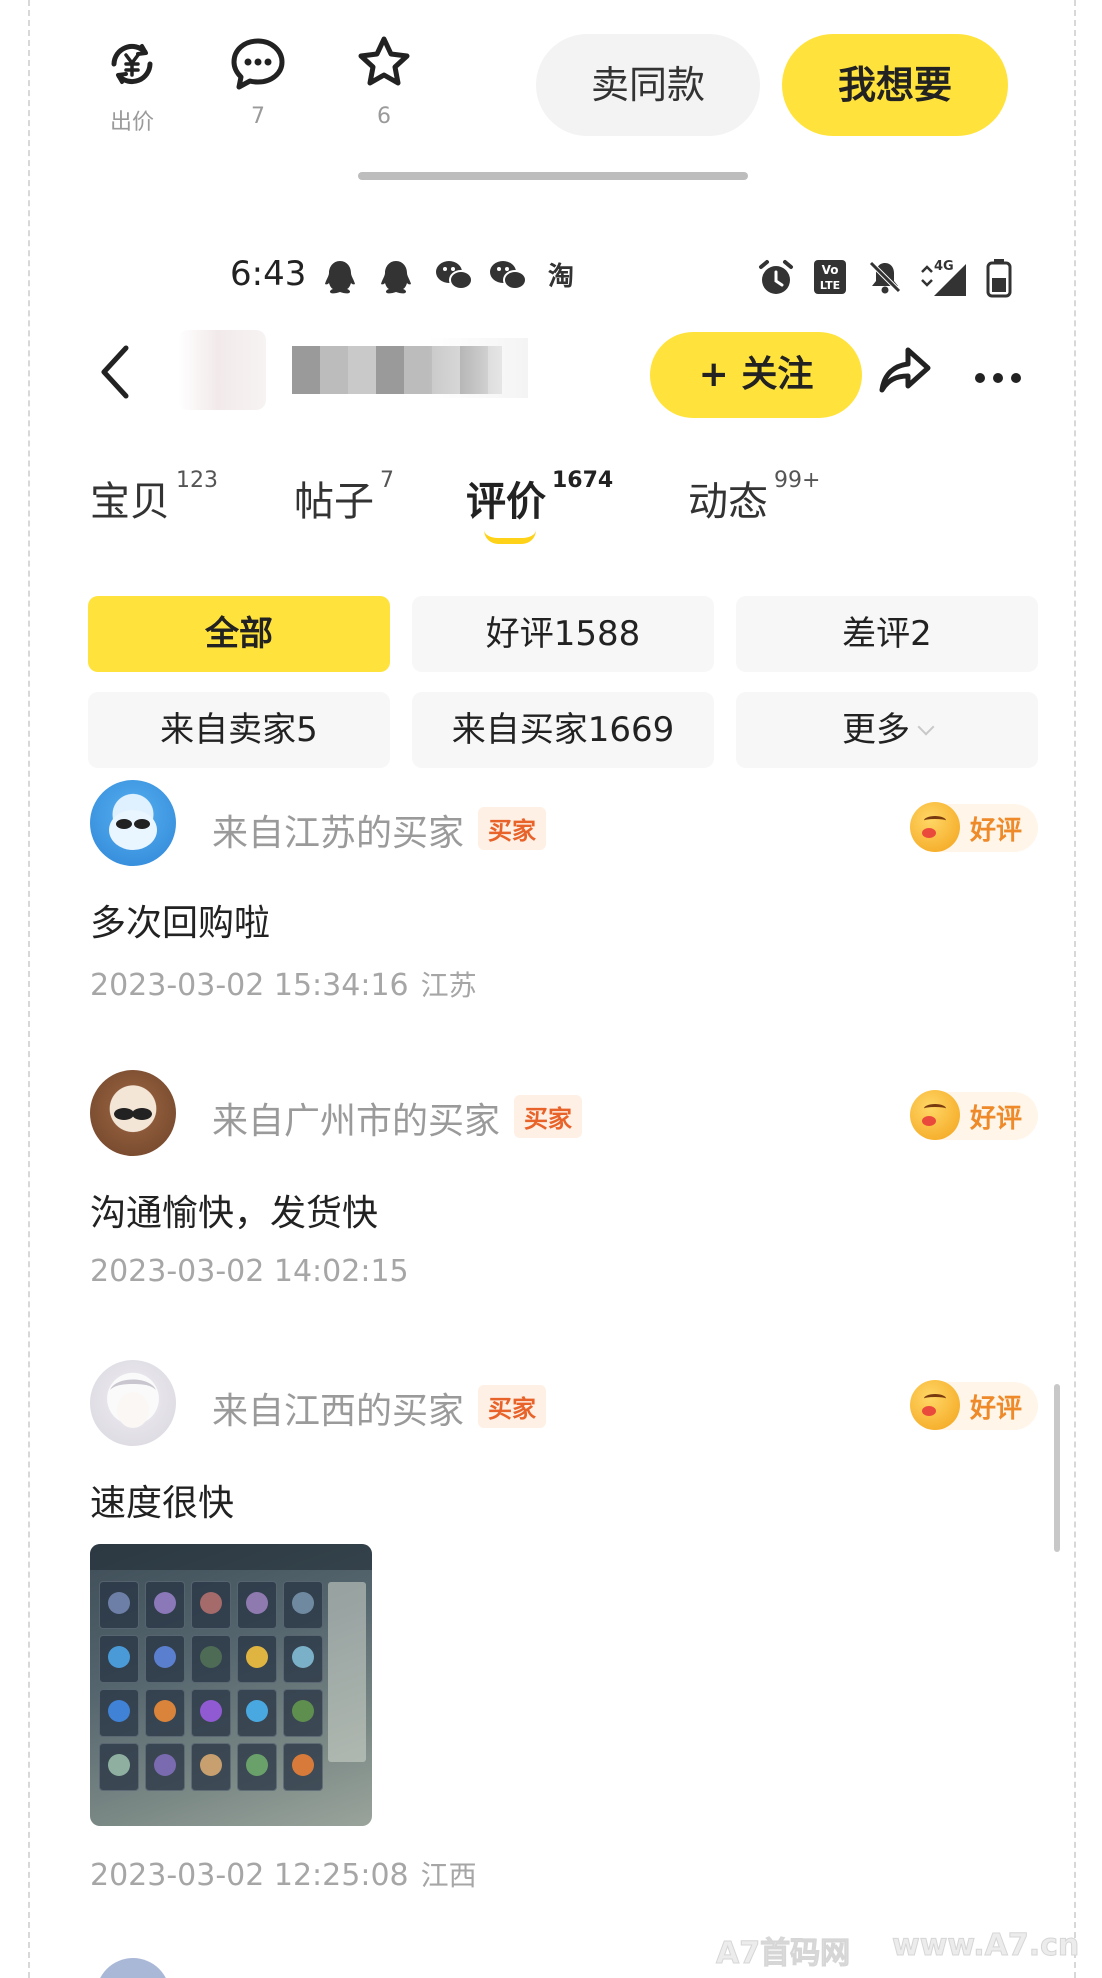 The image size is (1102, 1978). I want to click on offer-action: 出价, so click(132, 86).